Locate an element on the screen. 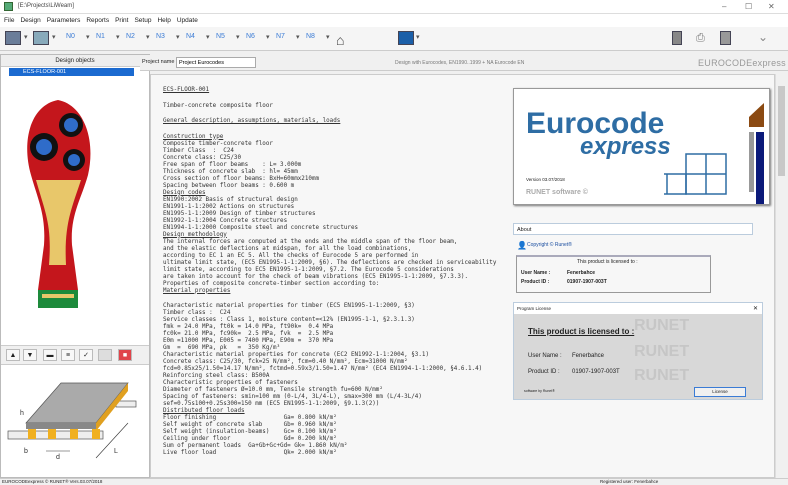 This screenshot has width=788, height=485. disabled-button is located at coordinates (105, 355).